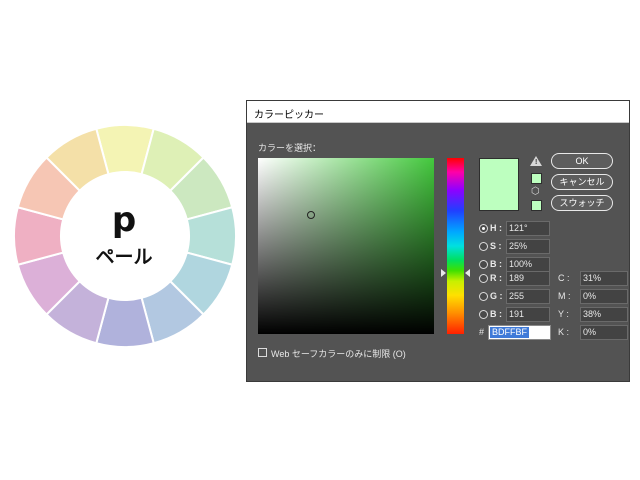 Image resolution: width=640 pixels, height=480 pixels. I want to click on hex-value: BDFFBF, so click(509, 332).